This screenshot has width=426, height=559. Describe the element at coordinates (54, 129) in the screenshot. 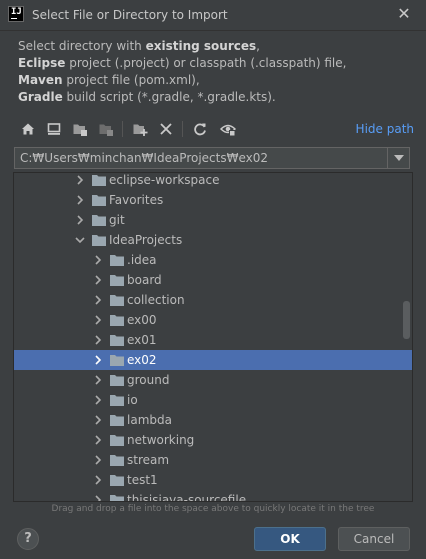

I see `desktop-icon` at that location.